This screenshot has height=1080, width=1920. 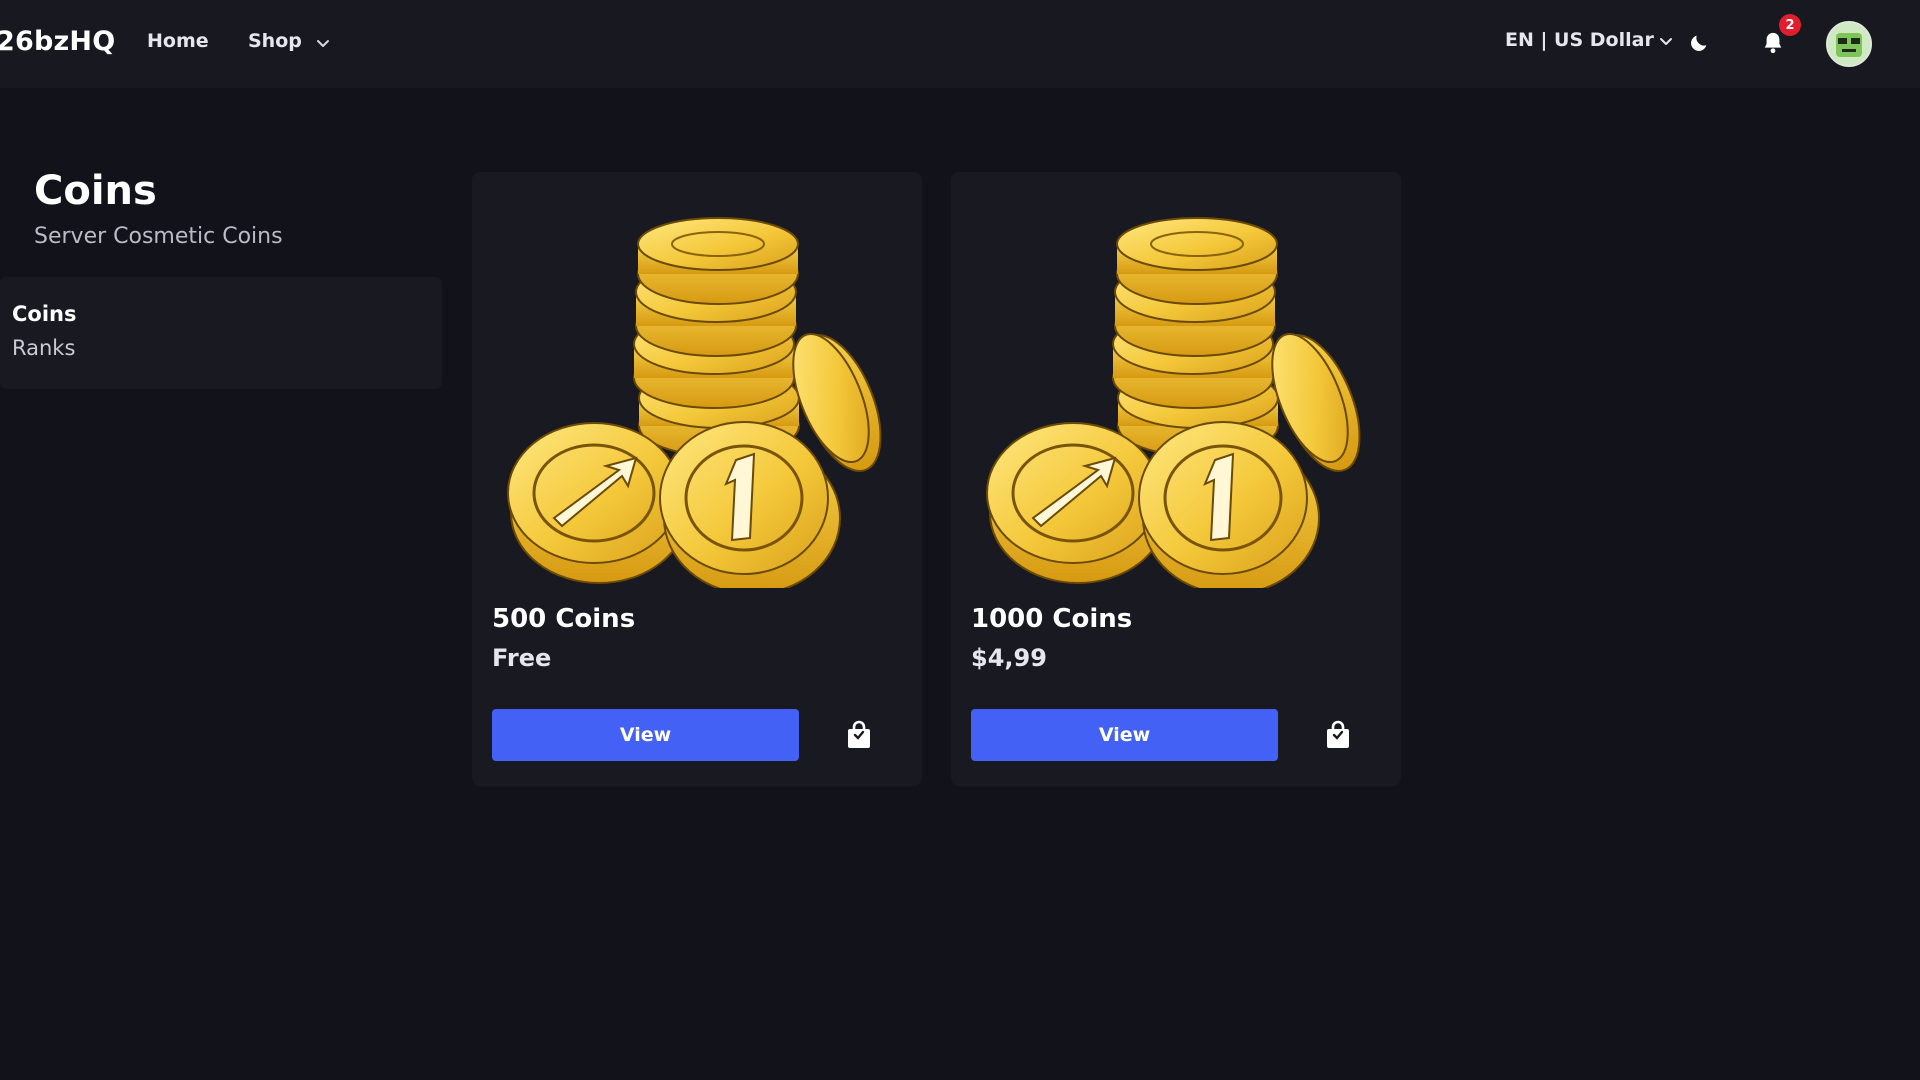 I want to click on avatar, so click(x=1849, y=44).